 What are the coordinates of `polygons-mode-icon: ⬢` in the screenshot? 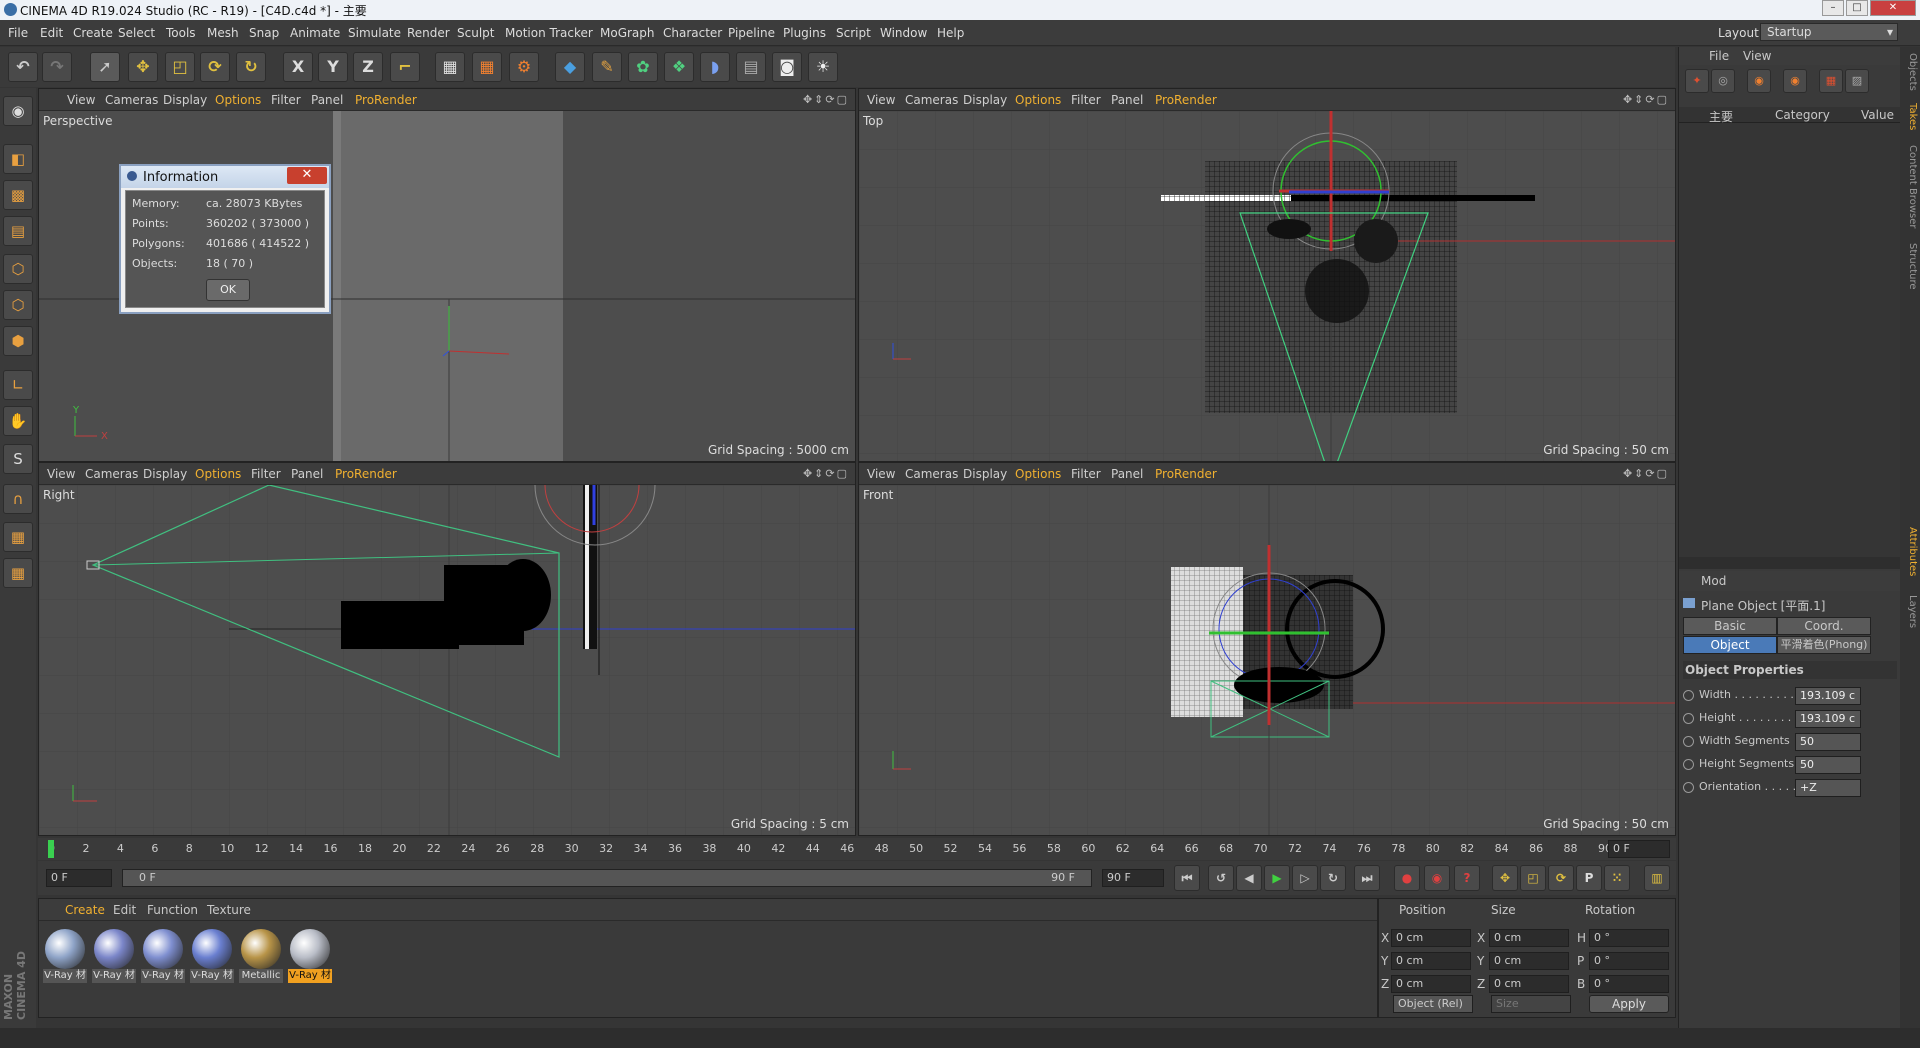 It's located at (18, 341).